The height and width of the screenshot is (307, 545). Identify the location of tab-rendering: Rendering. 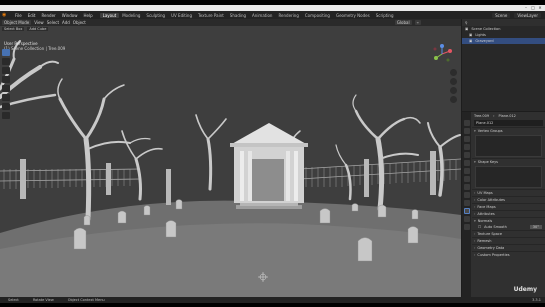
(288, 15).